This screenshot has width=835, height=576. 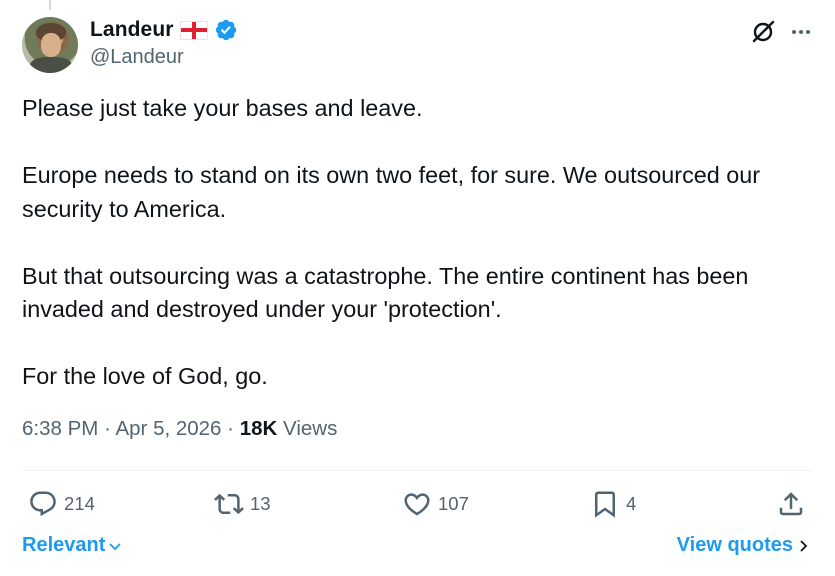 I want to click on bookmark-icon, so click(x=605, y=504).